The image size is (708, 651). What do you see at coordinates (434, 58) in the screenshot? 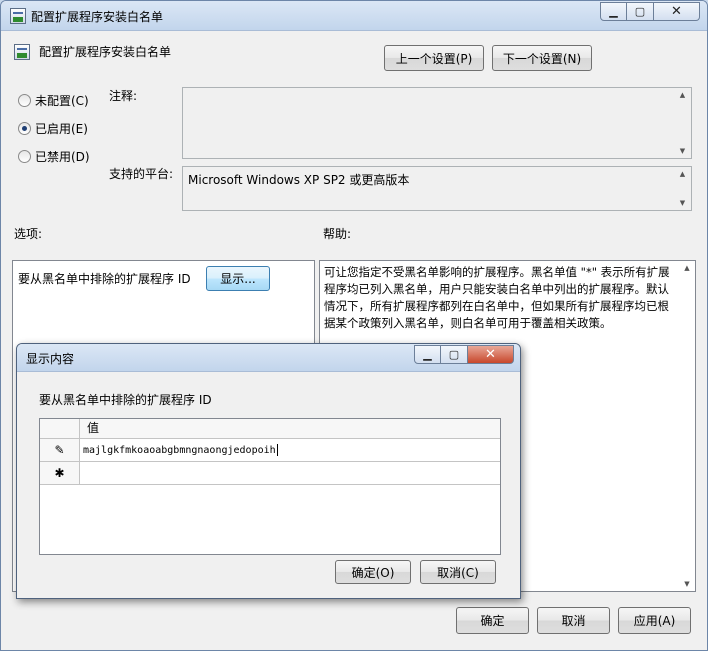
I see `prev-setting-button: 上一个设置(P)` at bounding box center [434, 58].